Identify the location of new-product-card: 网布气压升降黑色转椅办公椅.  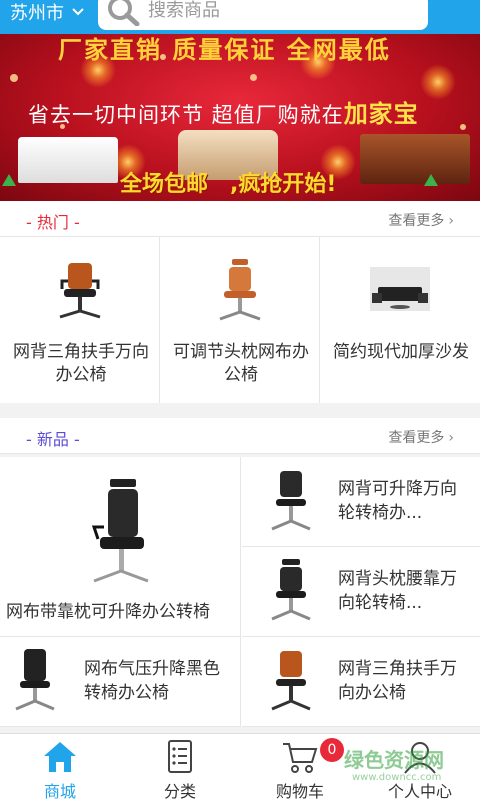
(120, 682).